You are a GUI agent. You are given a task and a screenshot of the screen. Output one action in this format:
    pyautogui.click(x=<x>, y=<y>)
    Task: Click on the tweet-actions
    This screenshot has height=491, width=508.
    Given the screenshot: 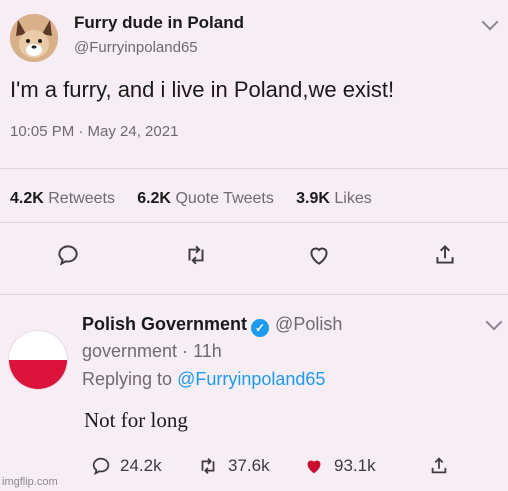 What is the action you would take?
    pyautogui.click(x=254, y=257)
    